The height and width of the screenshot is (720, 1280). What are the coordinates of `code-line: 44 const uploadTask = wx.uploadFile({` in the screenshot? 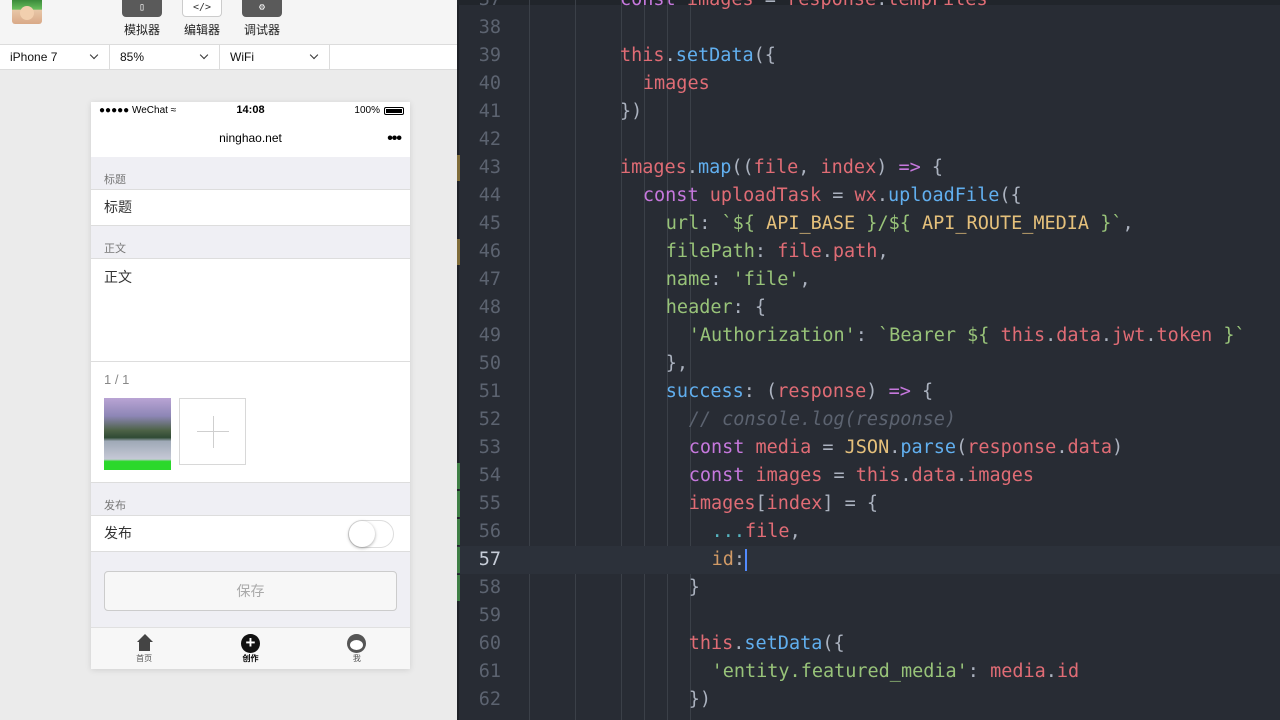 It's located at (868, 196).